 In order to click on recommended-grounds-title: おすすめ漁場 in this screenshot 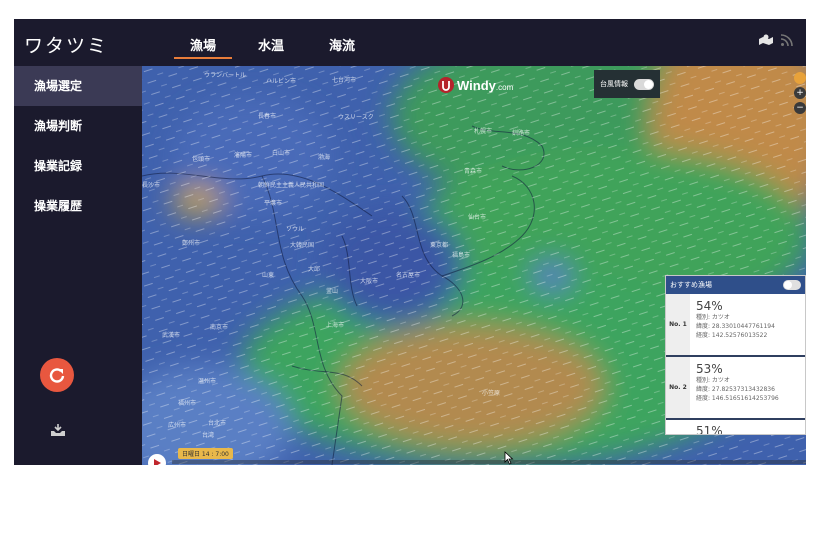, I will do `click(691, 285)`.